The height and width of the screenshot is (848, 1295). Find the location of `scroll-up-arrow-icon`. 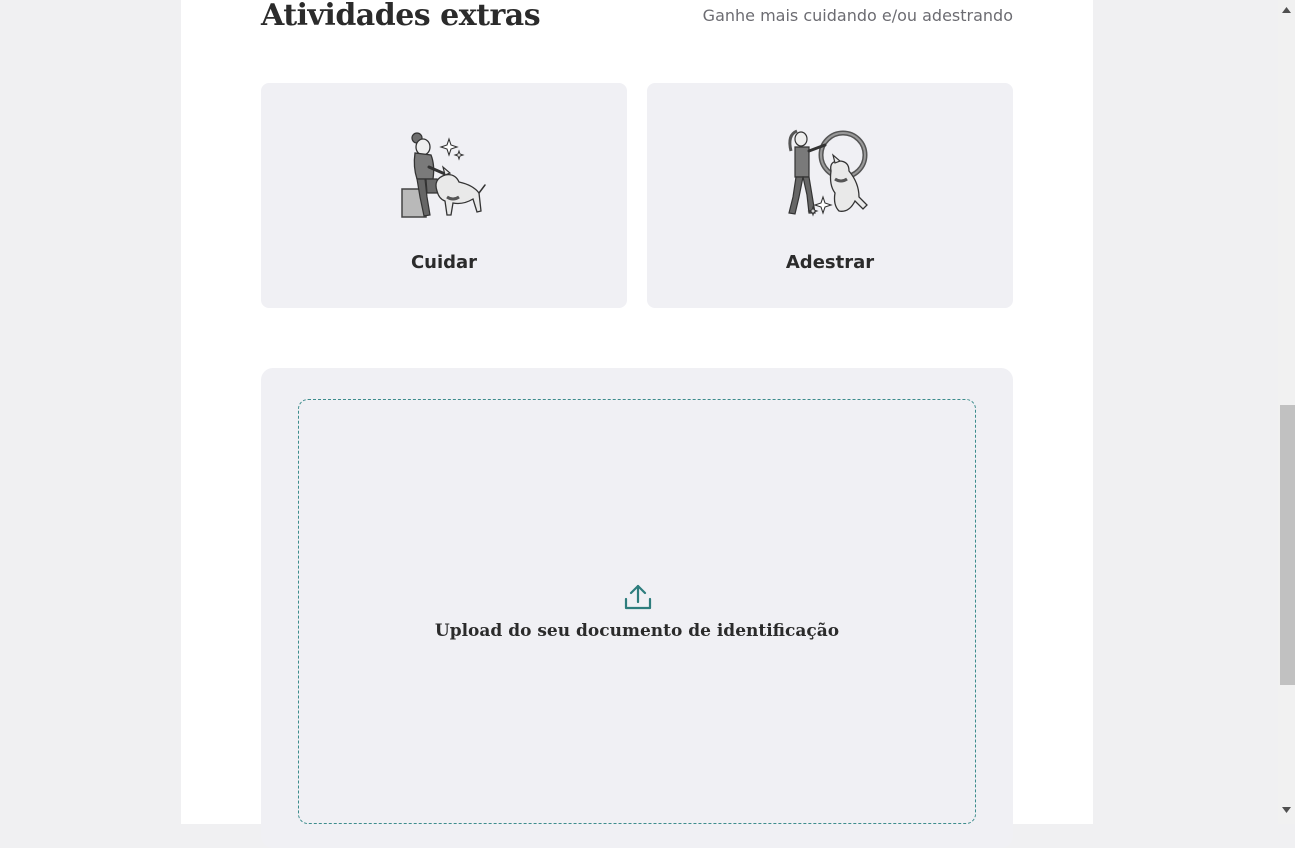

scroll-up-arrow-icon is located at coordinates (1286, 10).